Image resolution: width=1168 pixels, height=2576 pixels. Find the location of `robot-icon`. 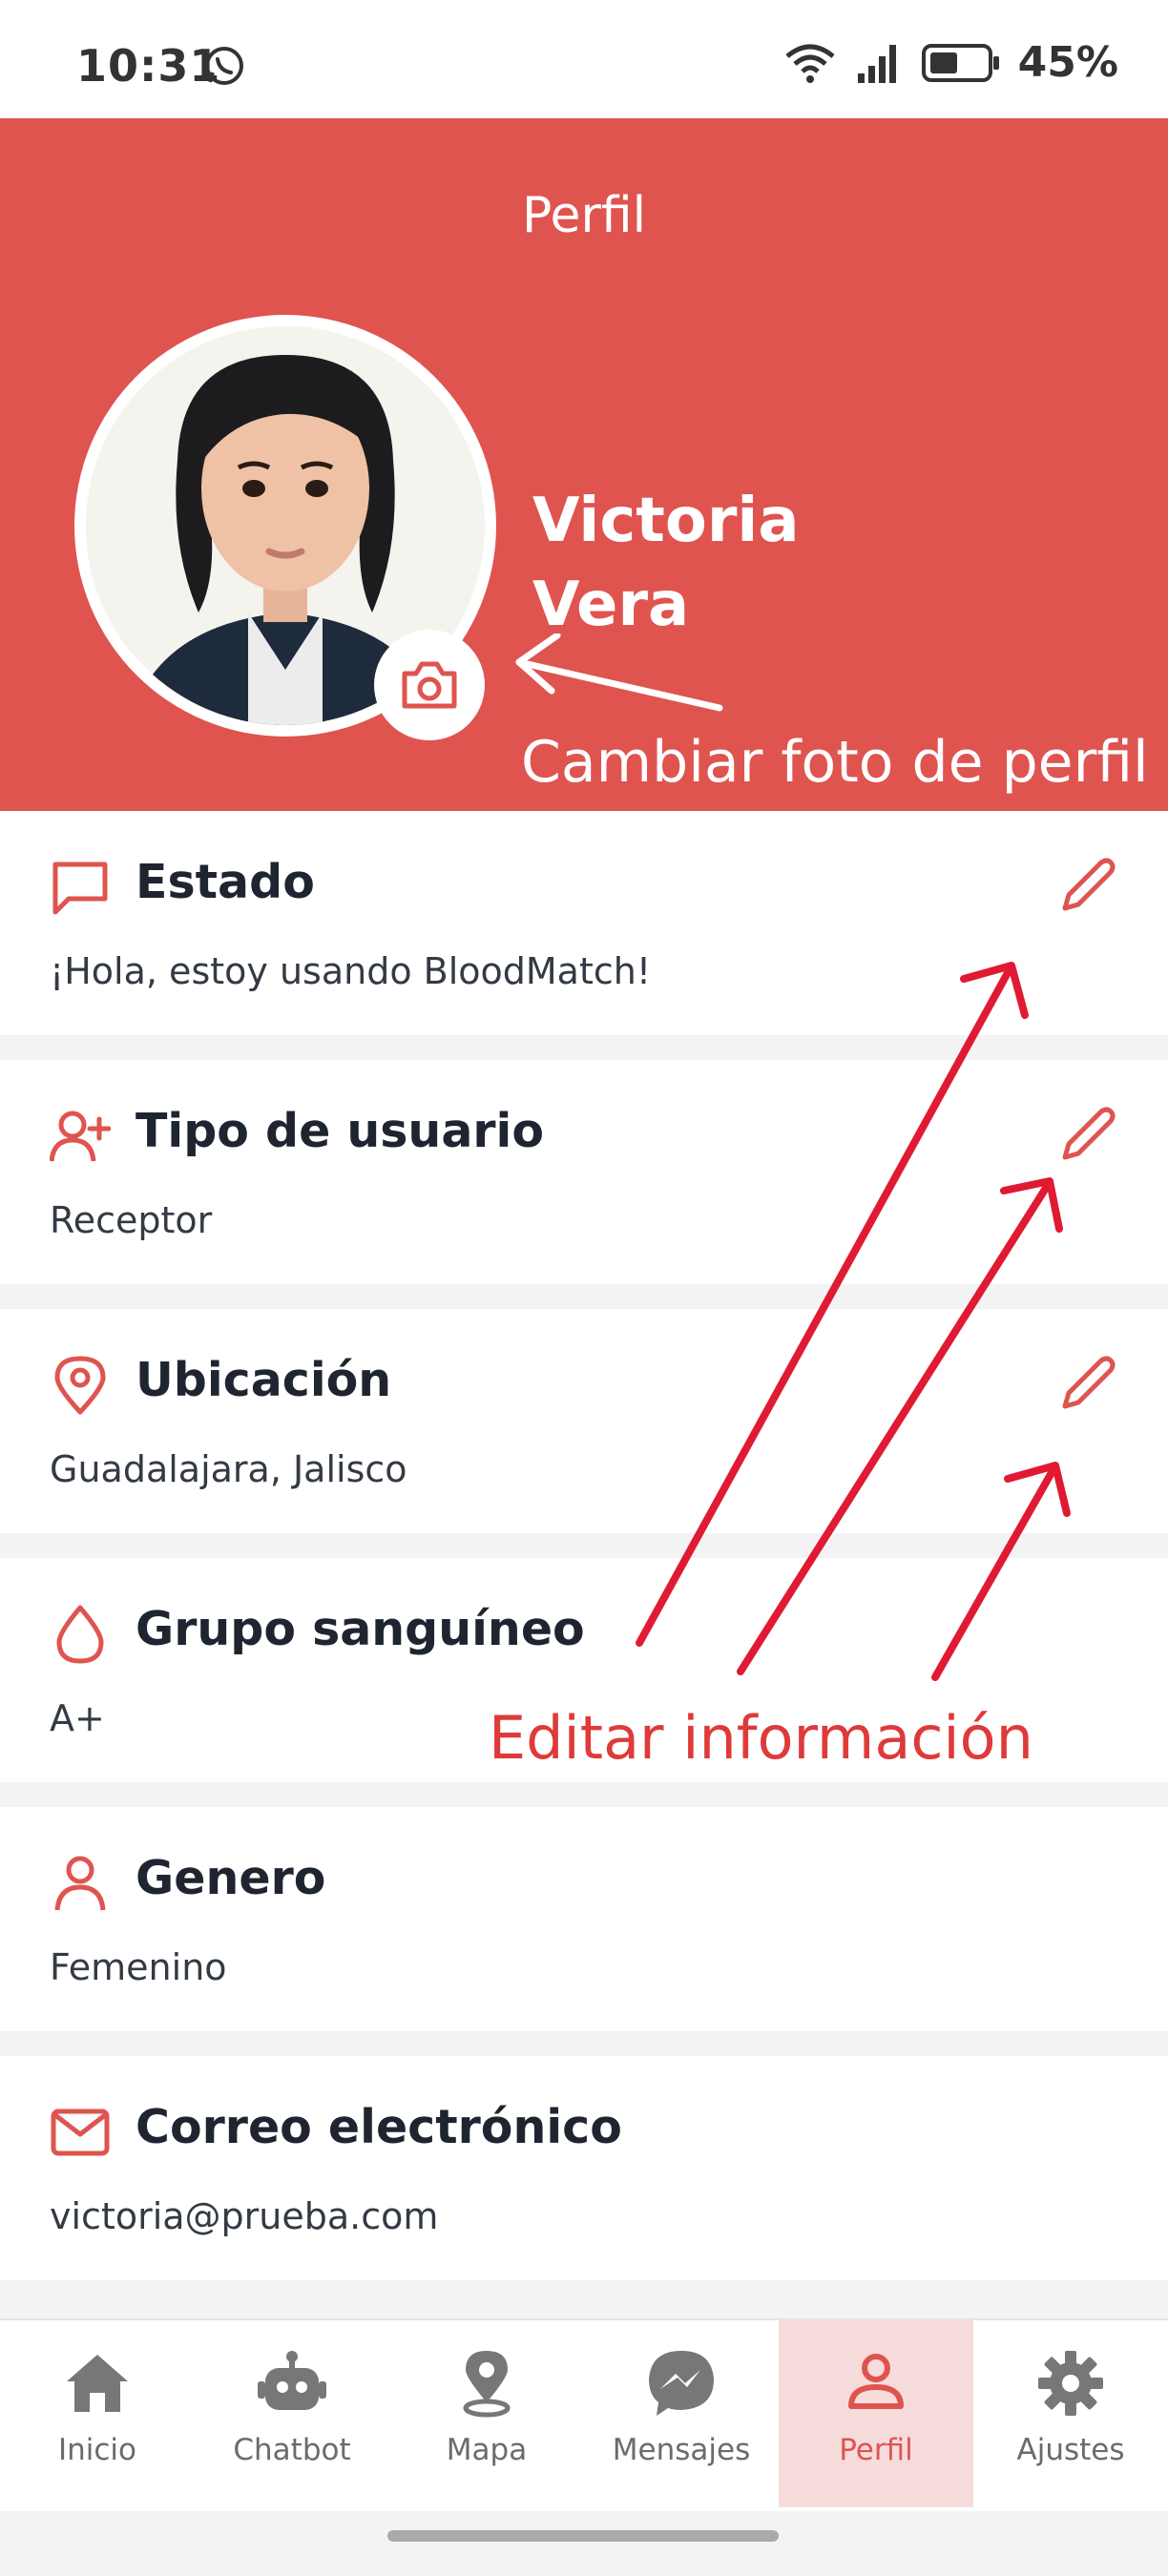

robot-icon is located at coordinates (292, 2380).